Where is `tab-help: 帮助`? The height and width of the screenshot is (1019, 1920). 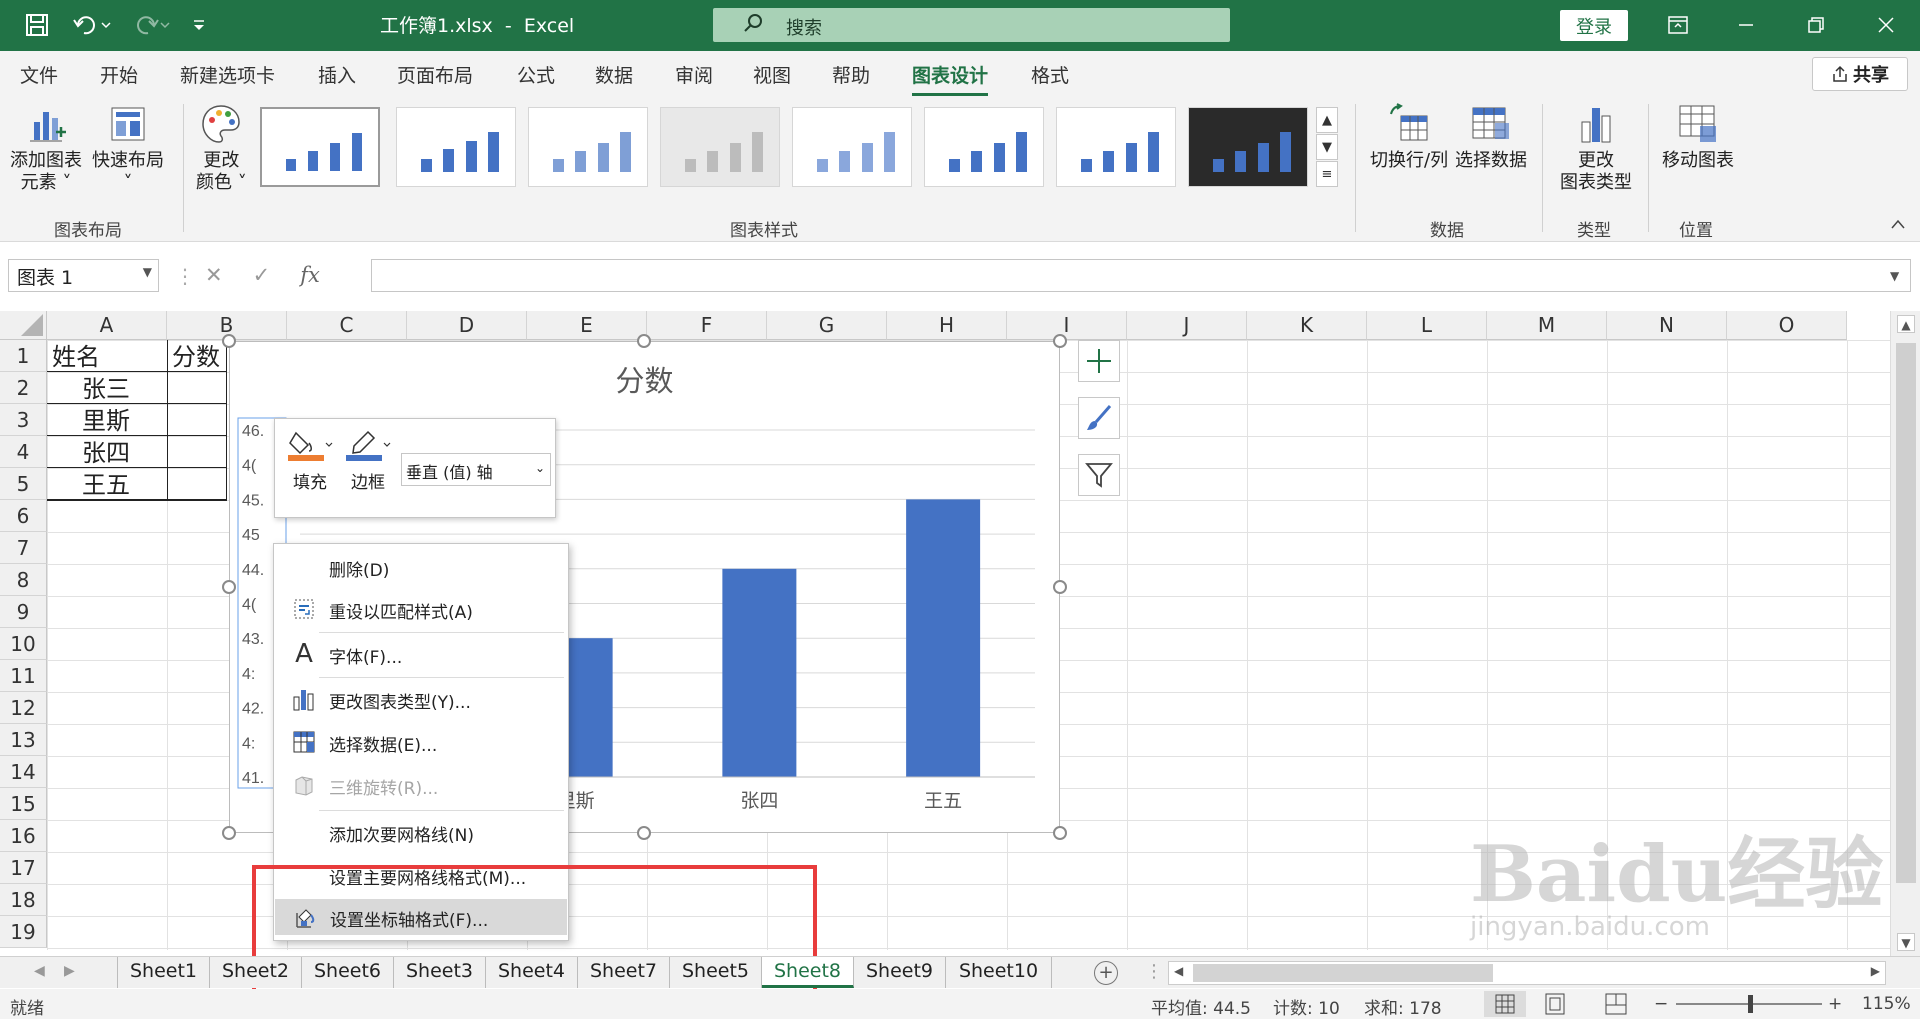 tab-help: 帮助 is located at coordinates (851, 74).